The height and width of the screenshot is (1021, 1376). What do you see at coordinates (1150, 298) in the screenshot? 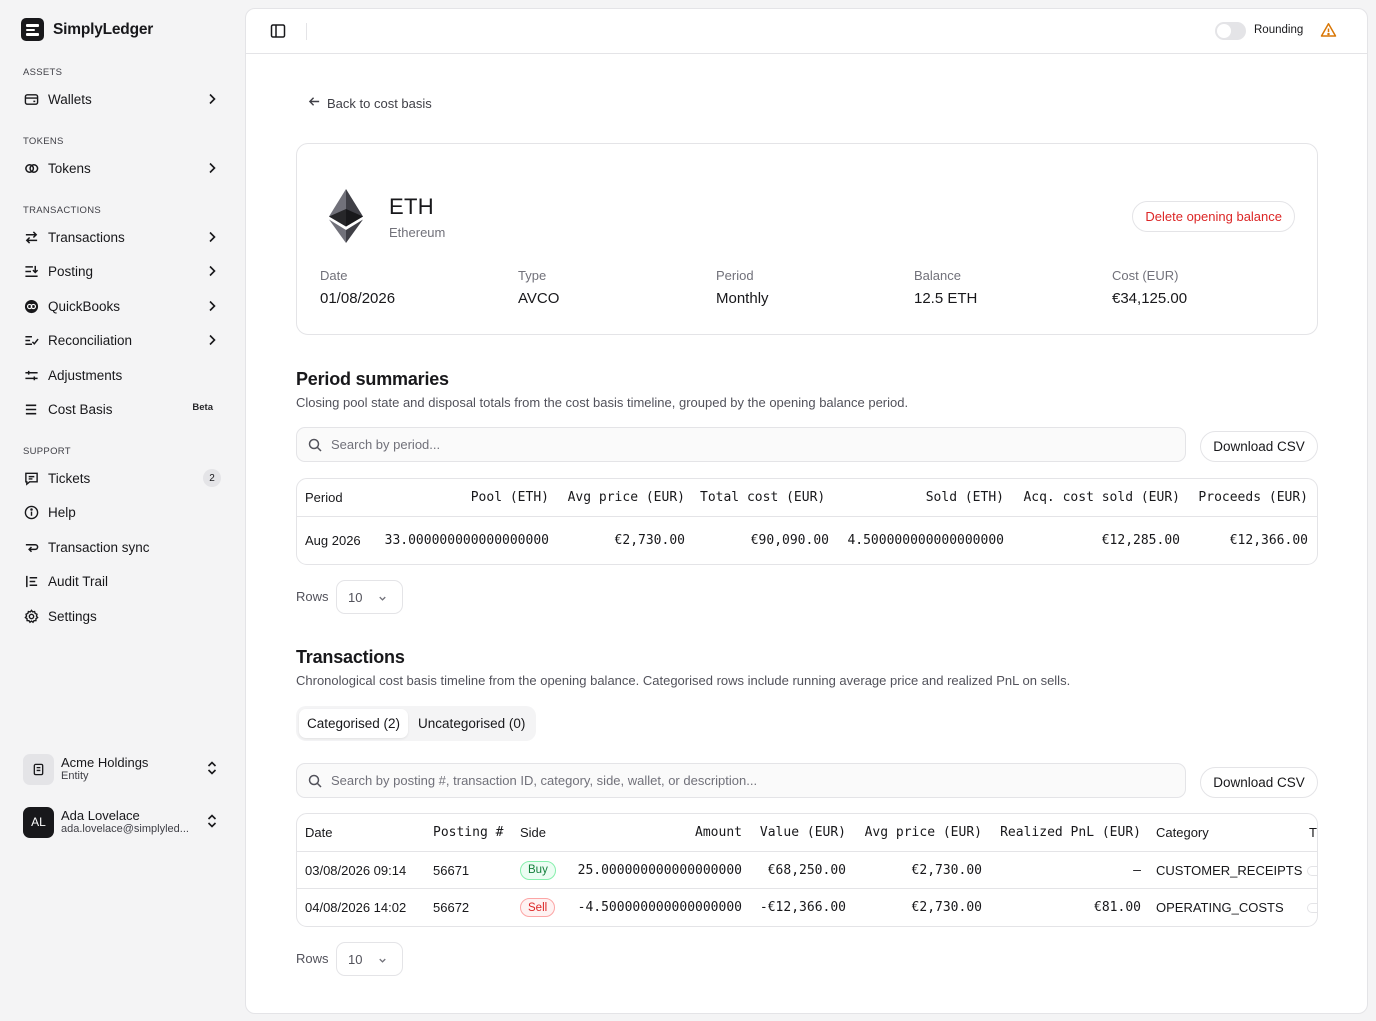
I see `meta-value: €34,125.00` at bounding box center [1150, 298].